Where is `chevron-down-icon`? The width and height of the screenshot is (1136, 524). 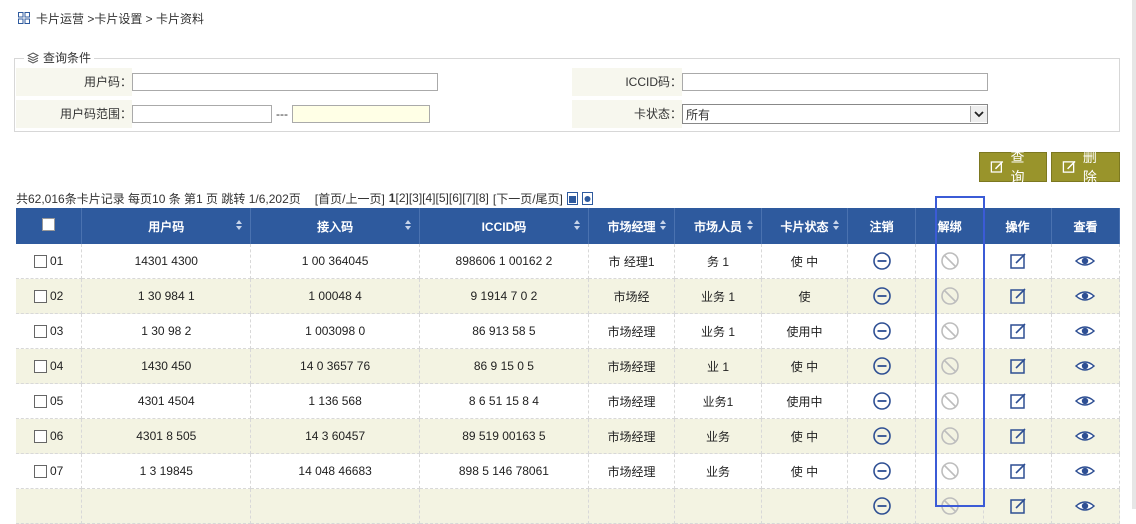
chevron-down-icon is located at coordinates (978, 114).